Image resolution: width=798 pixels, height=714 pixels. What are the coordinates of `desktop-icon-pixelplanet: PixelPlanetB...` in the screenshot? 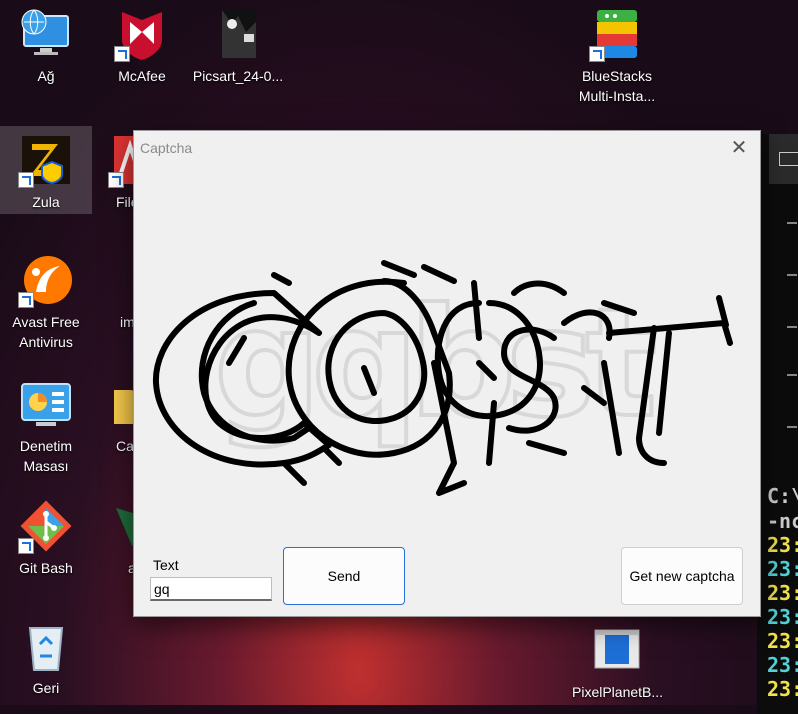 It's located at (618, 659).